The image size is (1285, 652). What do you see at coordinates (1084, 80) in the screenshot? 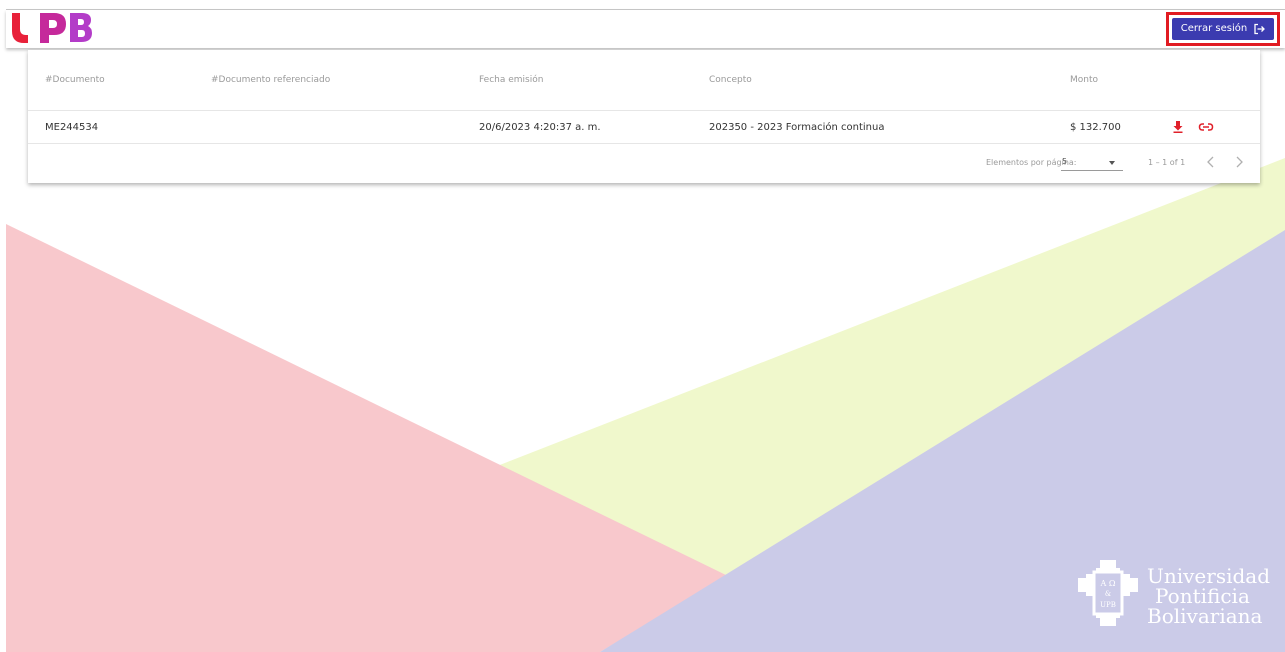
I see `col-header-monto: Monto` at bounding box center [1084, 80].